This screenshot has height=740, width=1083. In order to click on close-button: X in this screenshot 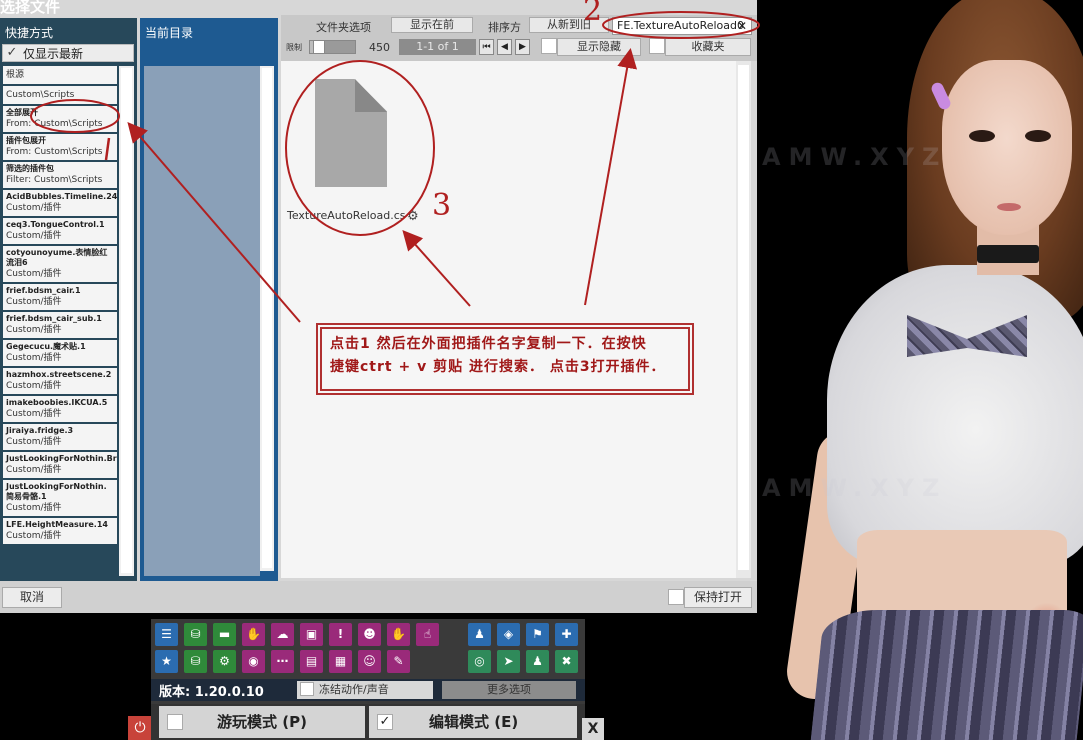, I will do `click(593, 729)`.